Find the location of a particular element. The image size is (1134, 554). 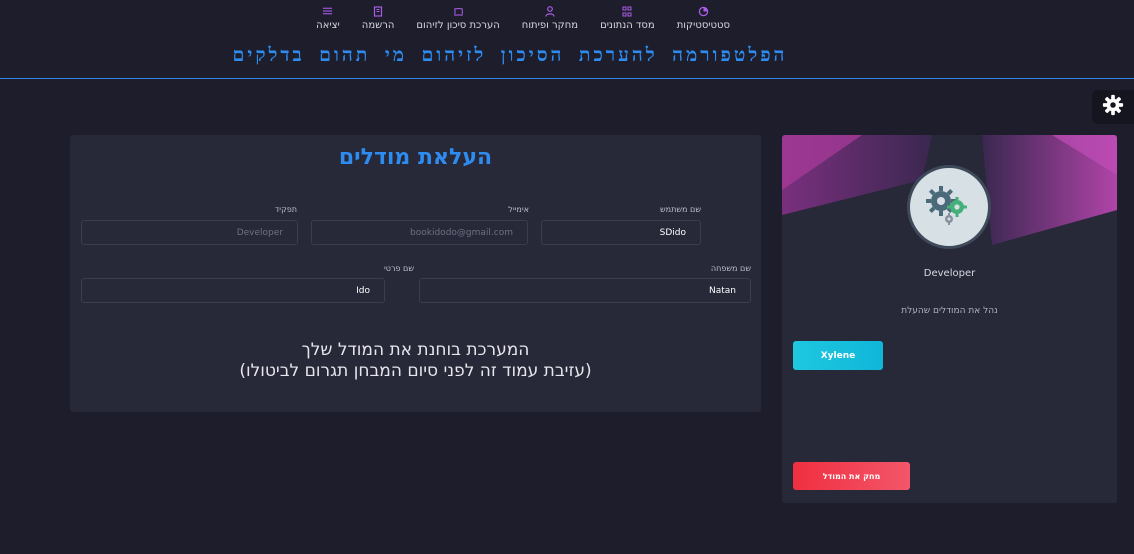

pie-chart-icon is located at coordinates (703, 13).